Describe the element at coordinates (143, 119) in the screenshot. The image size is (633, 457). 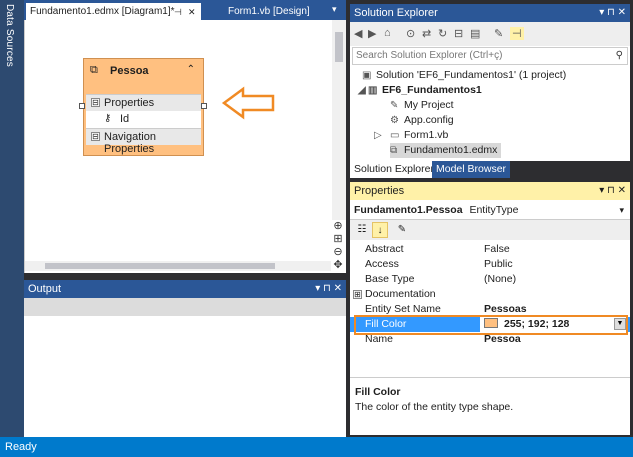
I see `entity-property-id: ⚷ Id` at that location.